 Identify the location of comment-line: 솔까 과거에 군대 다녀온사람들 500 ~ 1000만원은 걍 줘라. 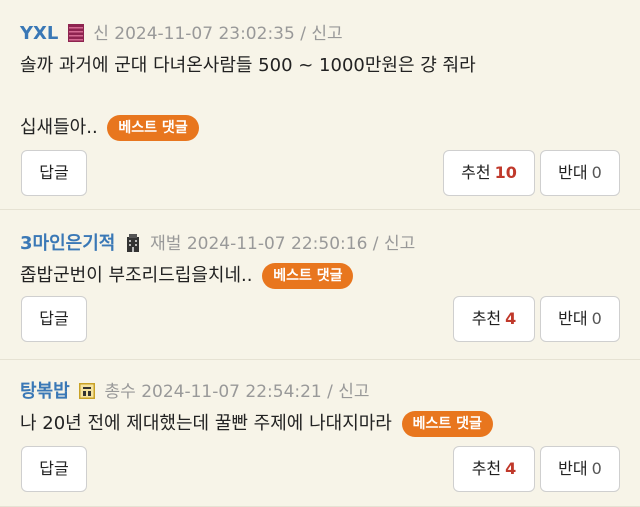
(248, 65).